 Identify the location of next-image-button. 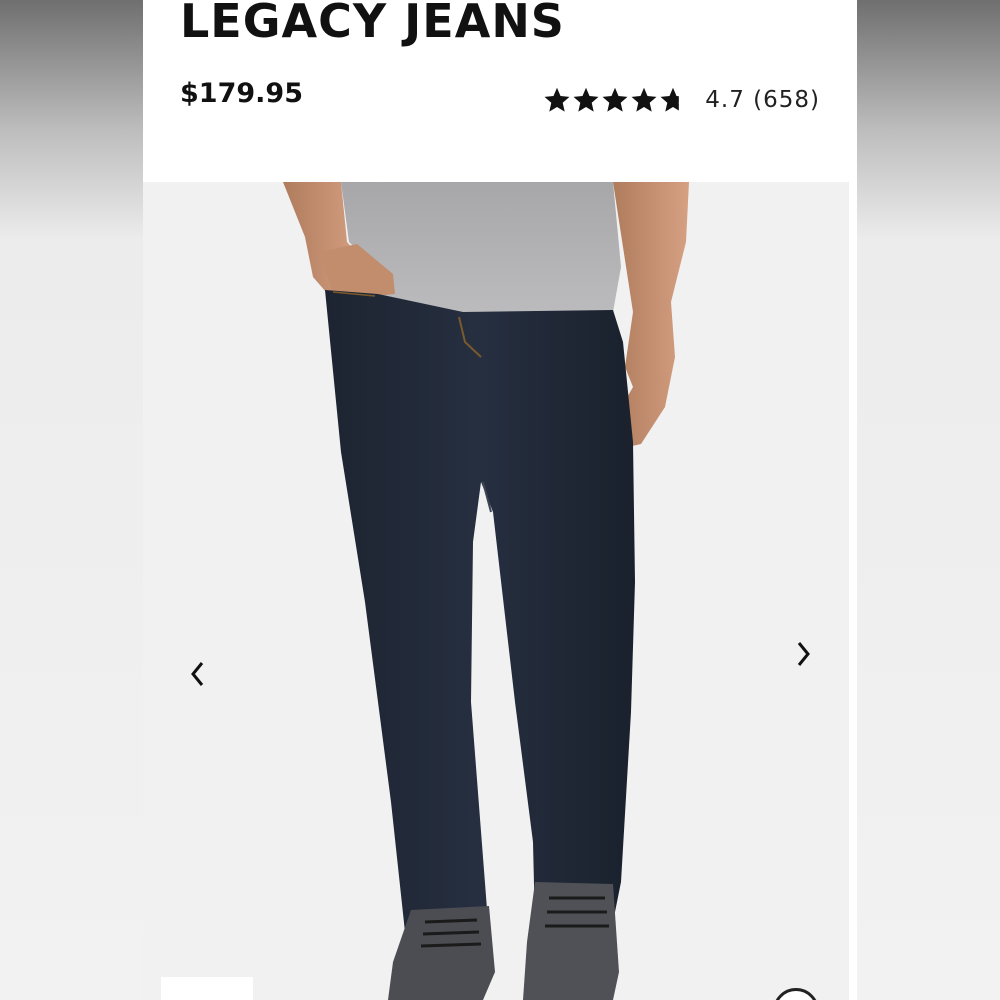
(803, 654).